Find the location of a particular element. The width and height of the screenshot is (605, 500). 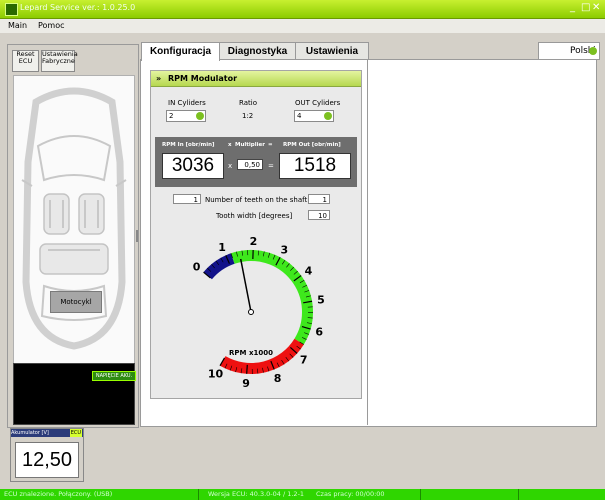

collapse-icon: » is located at coordinates (158, 78).